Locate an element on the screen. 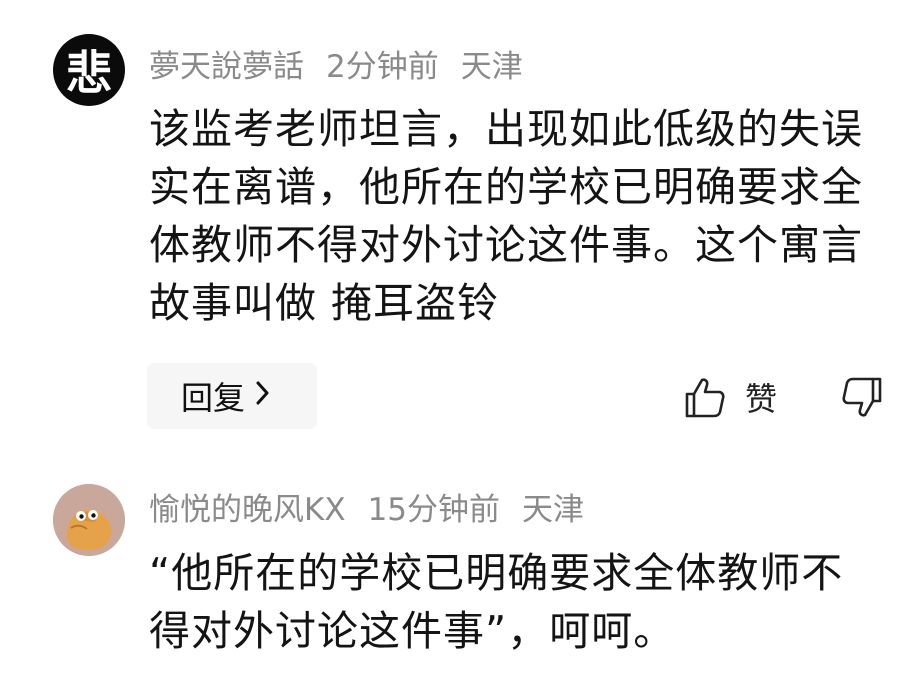 The image size is (902, 685). comment-text: “他所在的学校已明确要求全体教师不得对外讨论这件事”，呵呵。 is located at coordinates (496, 602).